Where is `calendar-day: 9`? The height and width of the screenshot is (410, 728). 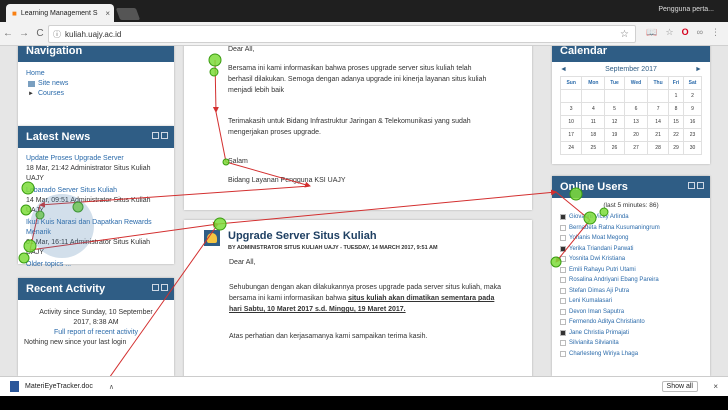
calendar-day: 9 is located at coordinates (692, 109).